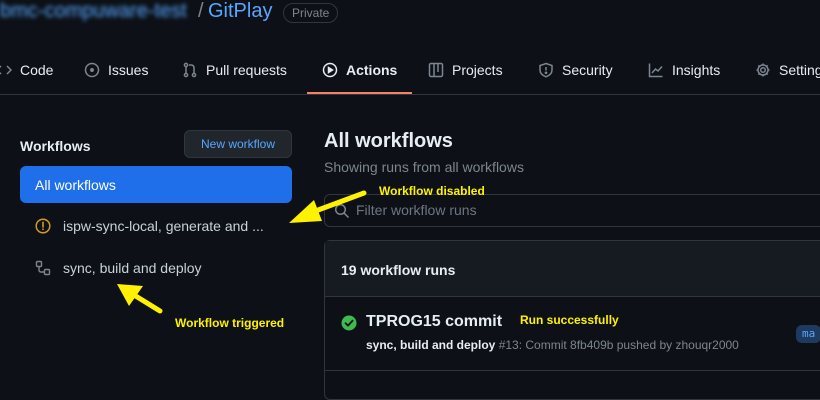 The width and height of the screenshot is (820, 400). What do you see at coordinates (328, 206) in the screenshot?
I see `arrow-to-disabled-workflow` at bounding box center [328, 206].